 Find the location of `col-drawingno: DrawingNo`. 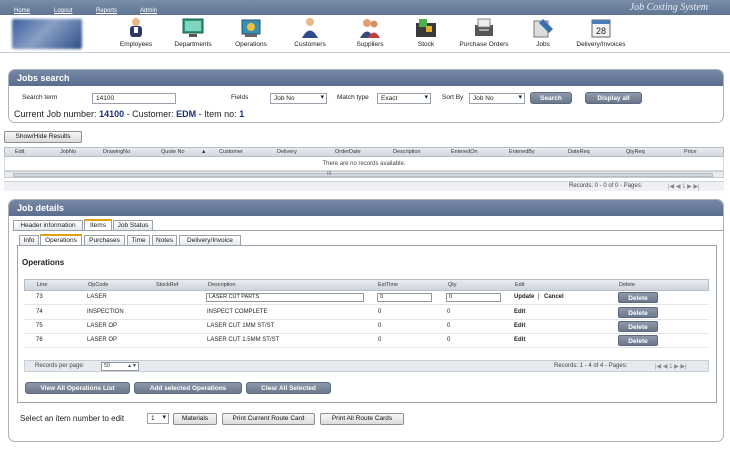

col-drawingno: DrawingNo is located at coordinates (116, 152).